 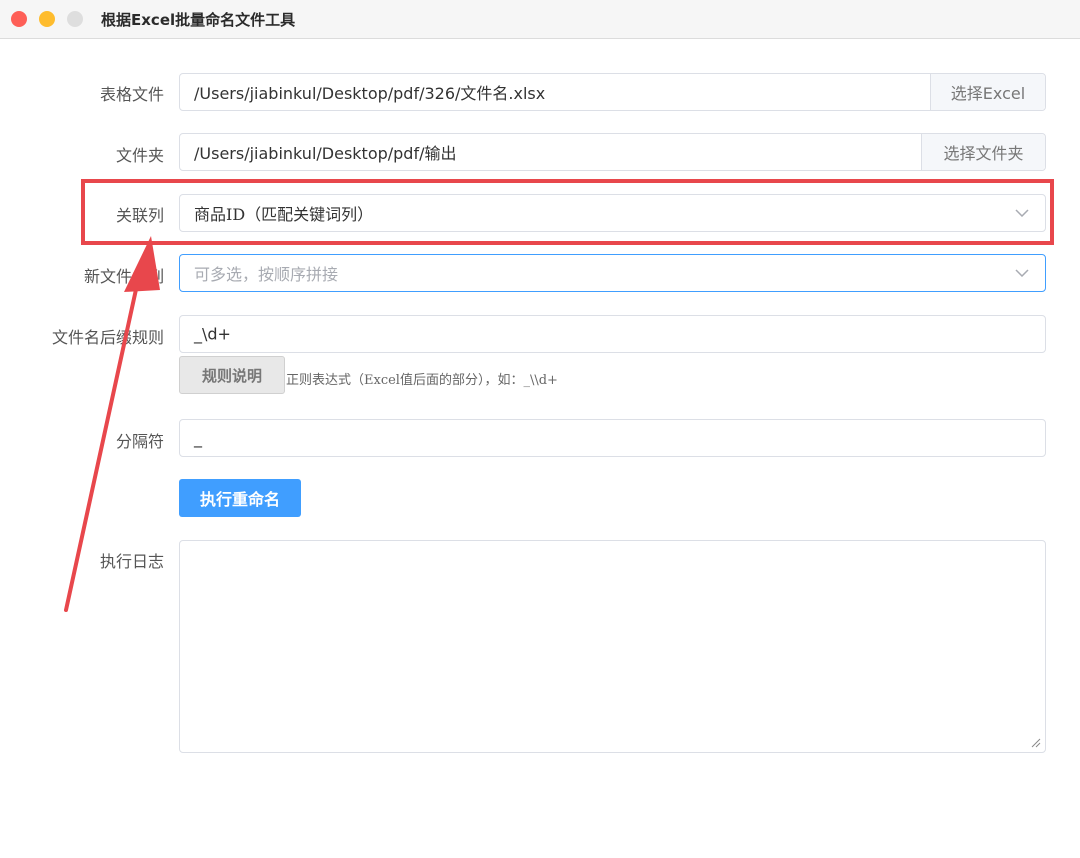 I want to click on maximize-window-button, so click(x=75, y=19).